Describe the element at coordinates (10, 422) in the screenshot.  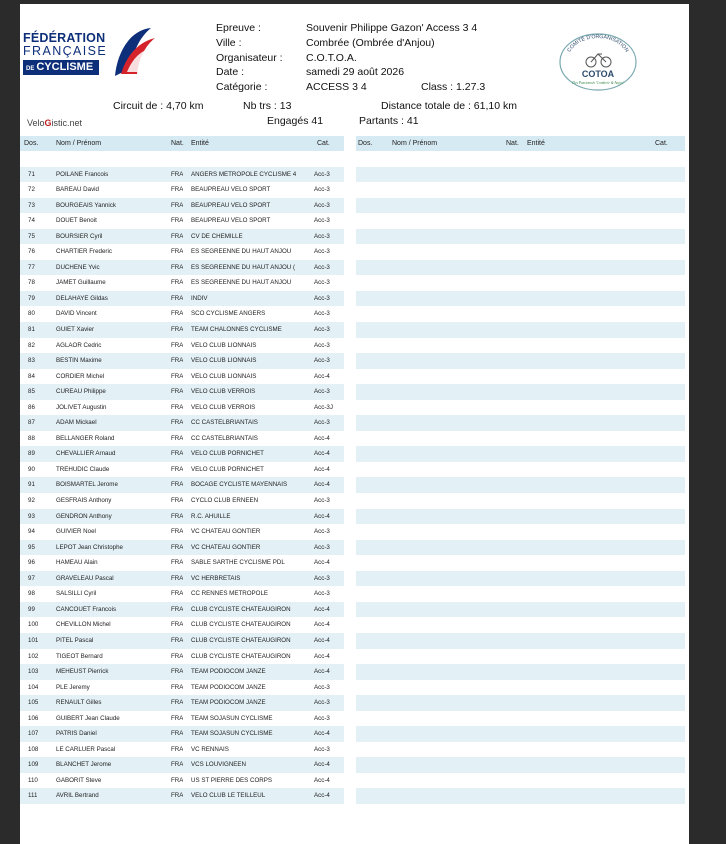
I see `window-frame-left` at that location.